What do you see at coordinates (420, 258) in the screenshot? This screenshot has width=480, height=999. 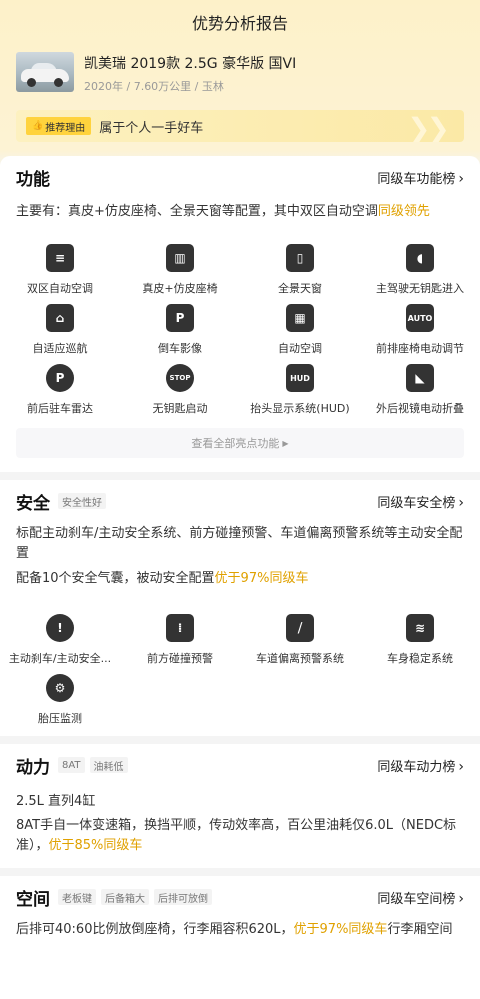 I see `keyless-entry-icon: ◖` at bounding box center [420, 258].